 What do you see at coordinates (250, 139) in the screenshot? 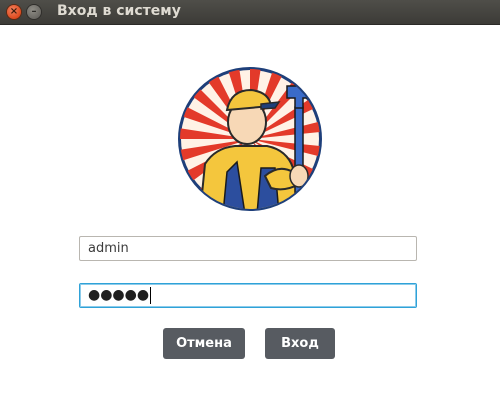
I see `plumber-logo-icon` at bounding box center [250, 139].